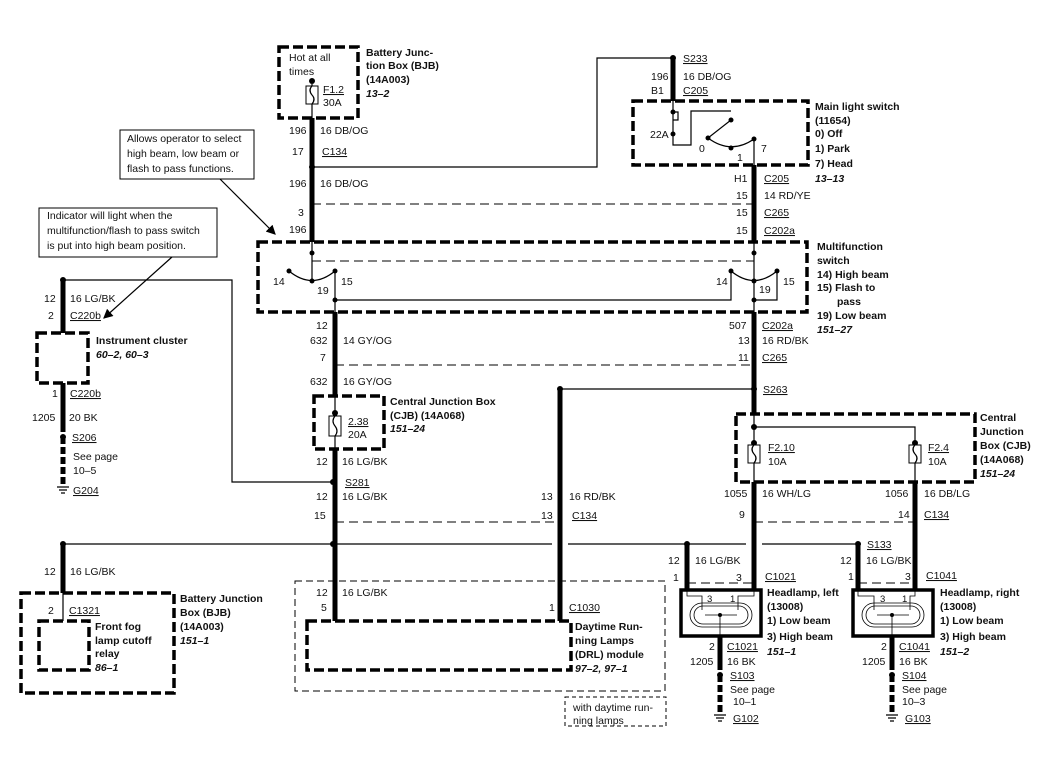 The image size is (1045, 775). What do you see at coordinates (775, 390) in the screenshot?
I see `diagram-label: S263` at bounding box center [775, 390].